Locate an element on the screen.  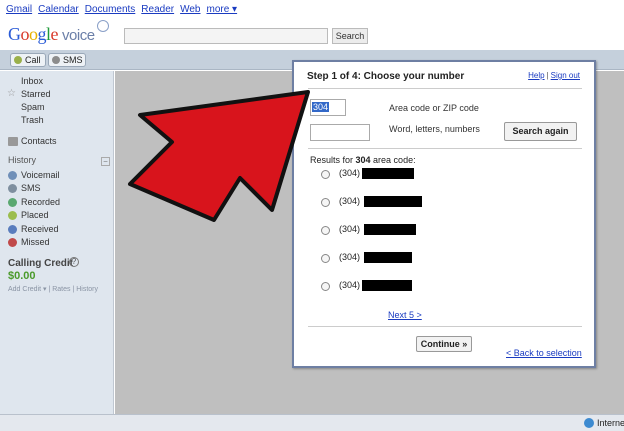
history-heading: History is located at coordinates (22, 160).